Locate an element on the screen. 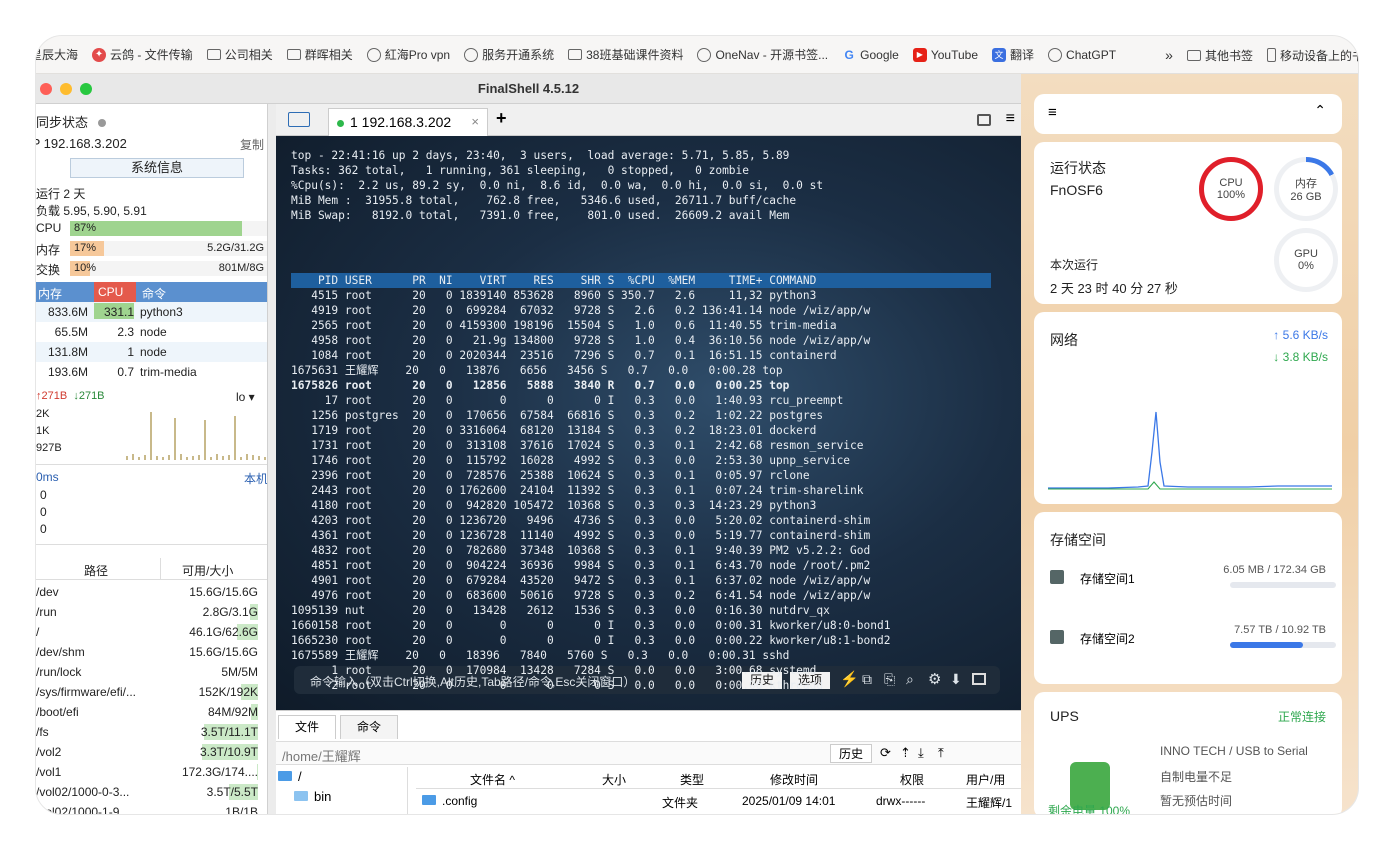 This screenshot has width=1394, height=850. table-row: 193.6M 0.7 trim-media is located at coordinates (151, 372).